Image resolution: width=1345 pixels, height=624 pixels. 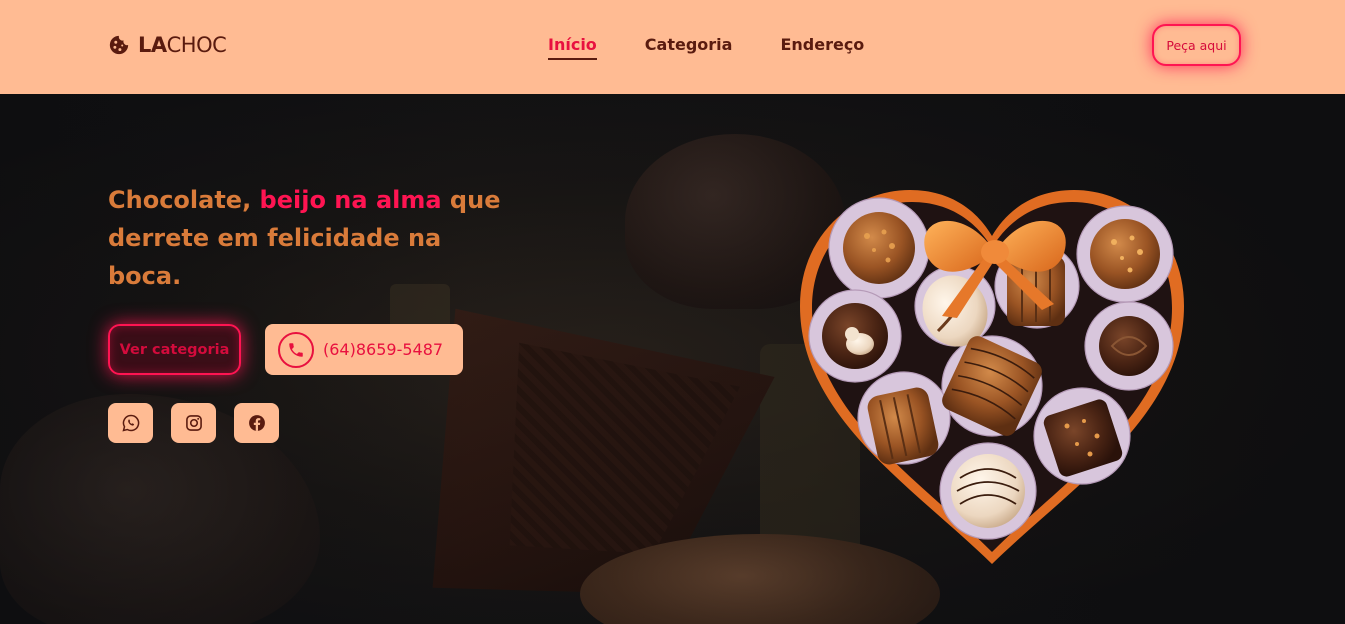 What do you see at coordinates (1196, 45) in the screenshot?
I see `order-button: Peça aqui` at bounding box center [1196, 45].